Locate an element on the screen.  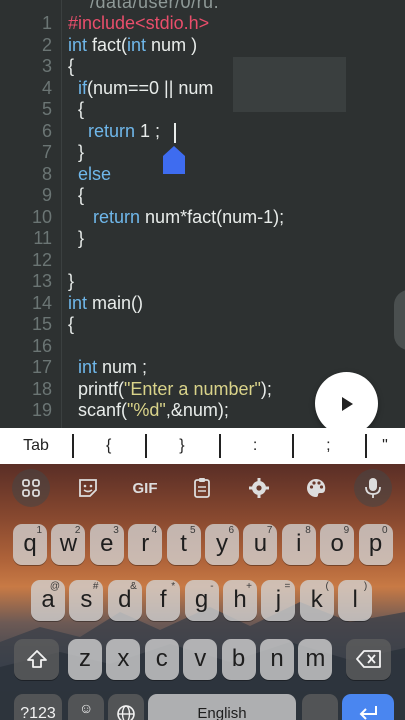
enter-key is located at coordinates (368, 707).